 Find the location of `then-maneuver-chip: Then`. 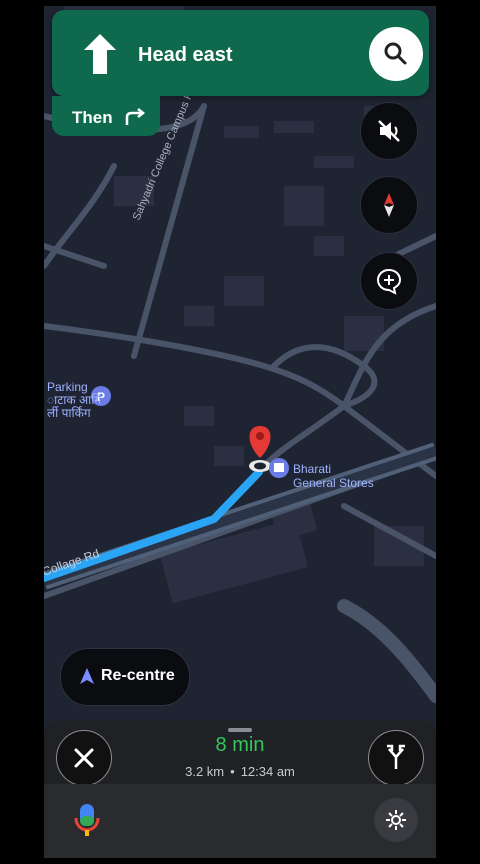

then-maneuver-chip: Then is located at coordinates (106, 116).